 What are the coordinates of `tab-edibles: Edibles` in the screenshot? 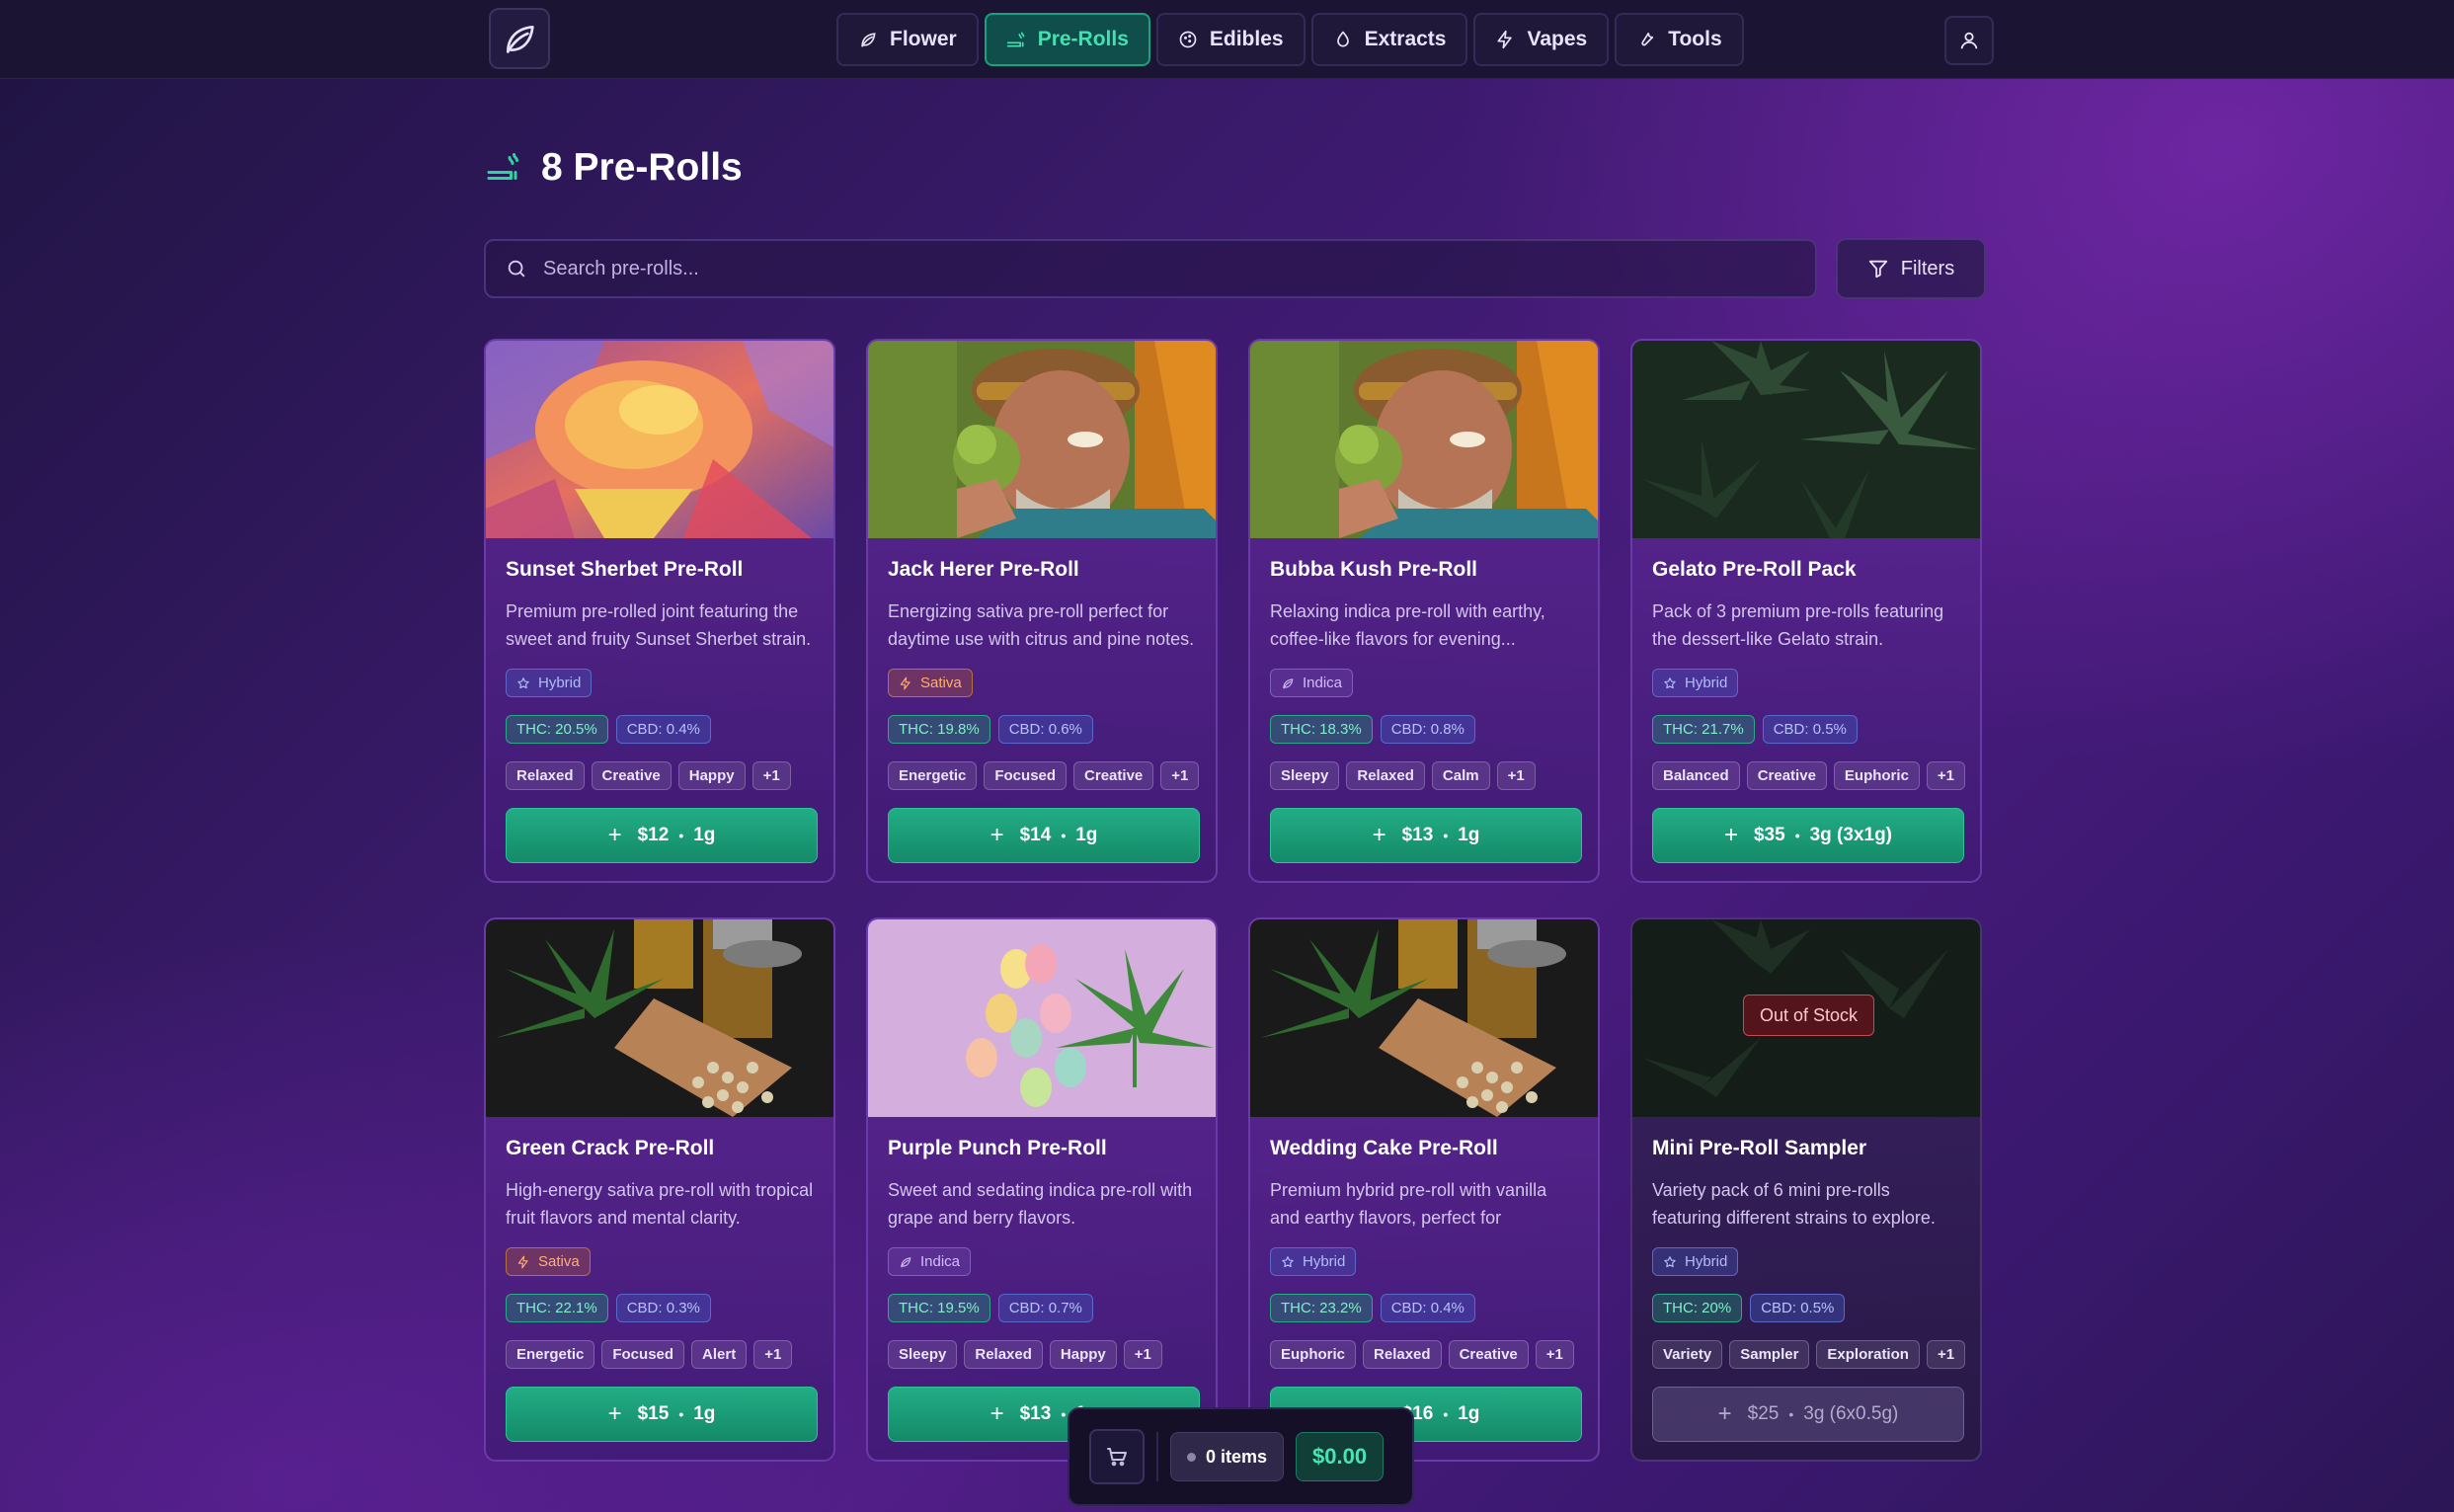 It's located at (1230, 40).